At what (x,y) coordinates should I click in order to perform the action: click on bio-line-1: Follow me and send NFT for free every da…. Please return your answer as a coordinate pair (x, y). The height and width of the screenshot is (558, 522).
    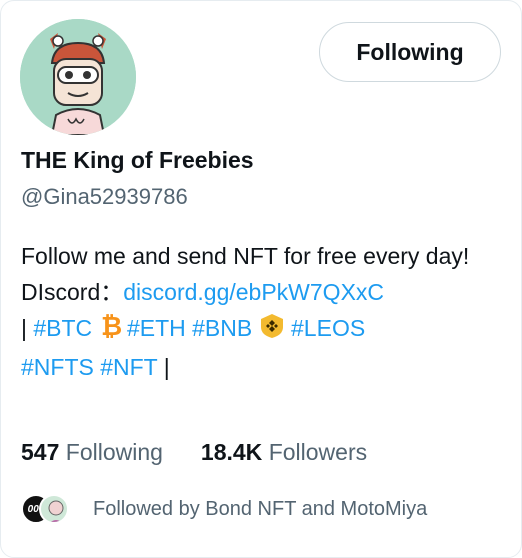
    Looking at the image, I should click on (245, 256).